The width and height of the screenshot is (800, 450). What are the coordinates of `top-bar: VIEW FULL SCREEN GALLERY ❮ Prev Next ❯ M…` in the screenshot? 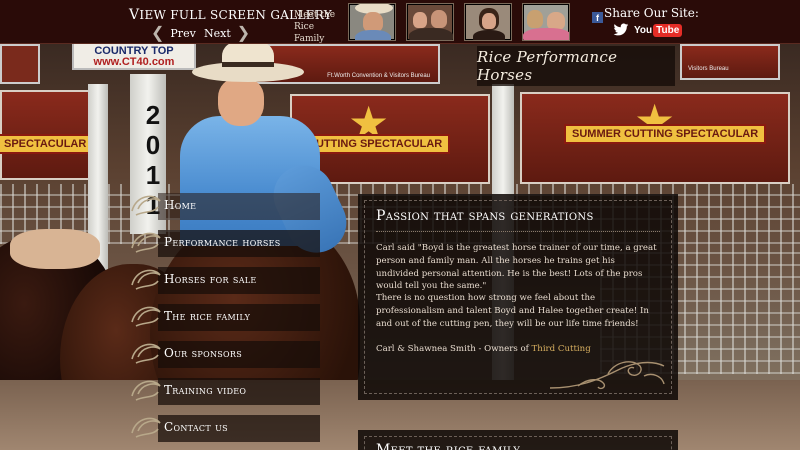 It's located at (400, 22).